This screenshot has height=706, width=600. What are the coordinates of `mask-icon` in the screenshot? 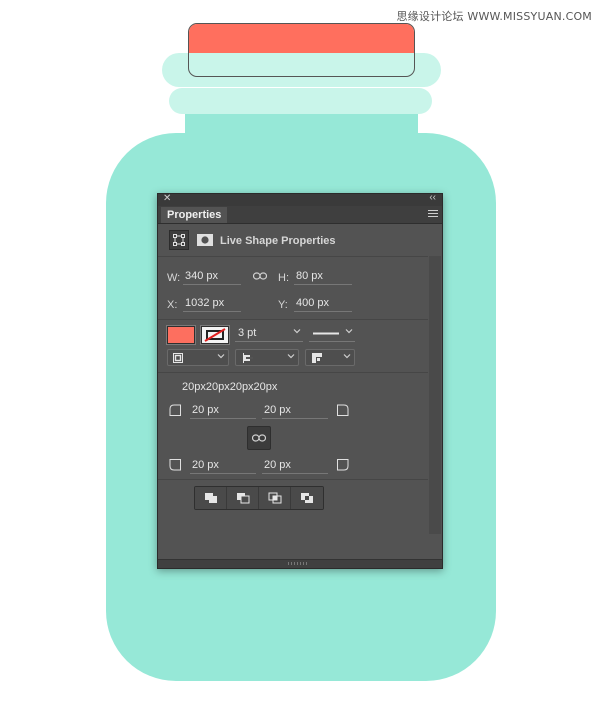 It's located at (205, 240).